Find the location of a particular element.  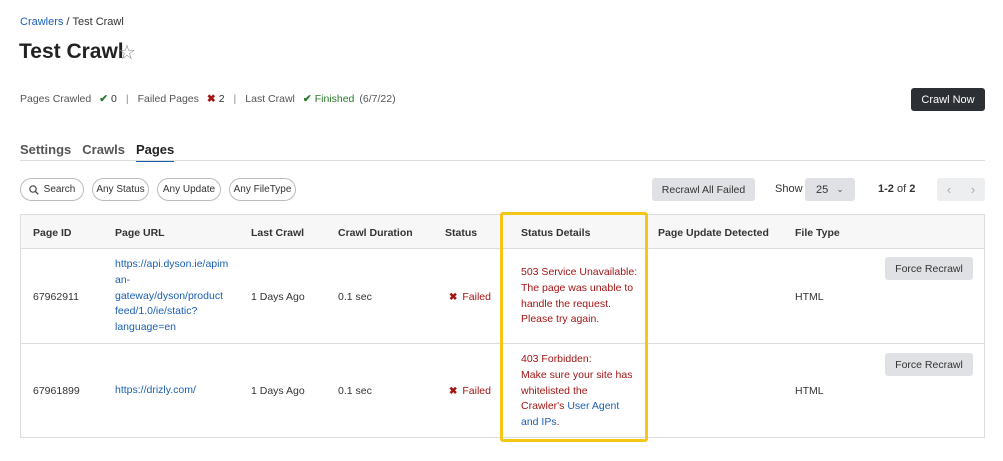

pagination-nav: ‹ › is located at coordinates (961, 189).